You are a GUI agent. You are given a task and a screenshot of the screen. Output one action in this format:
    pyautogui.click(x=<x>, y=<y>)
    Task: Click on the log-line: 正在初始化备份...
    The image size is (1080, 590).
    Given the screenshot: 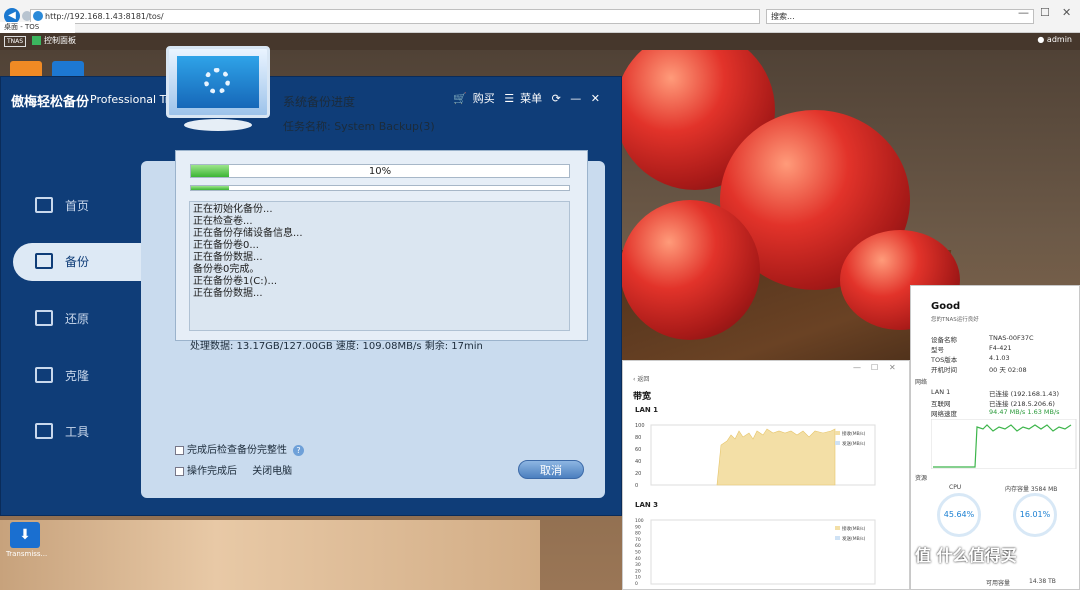 What is the action you would take?
    pyautogui.click(x=233, y=209)
    